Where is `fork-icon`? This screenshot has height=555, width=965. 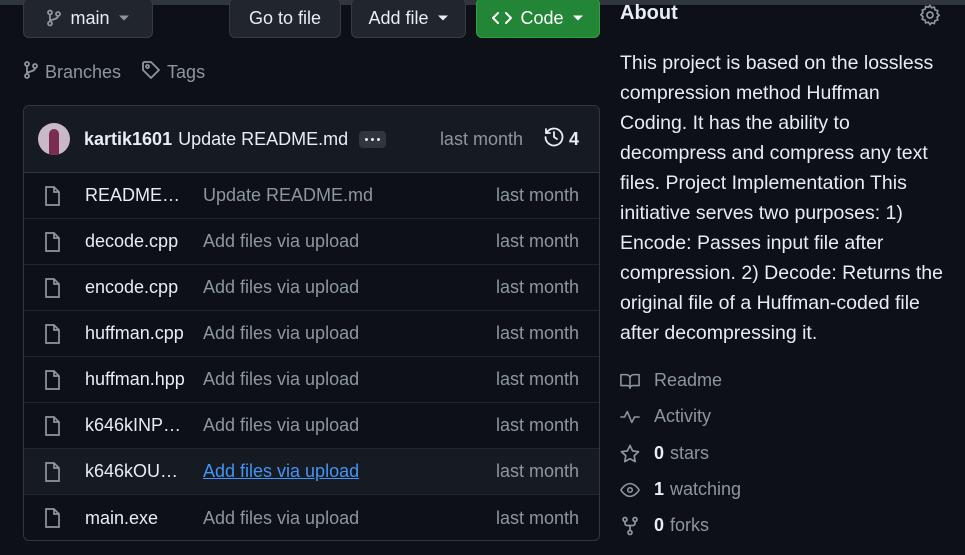 fork-icon is located at coordinates (630, 526).